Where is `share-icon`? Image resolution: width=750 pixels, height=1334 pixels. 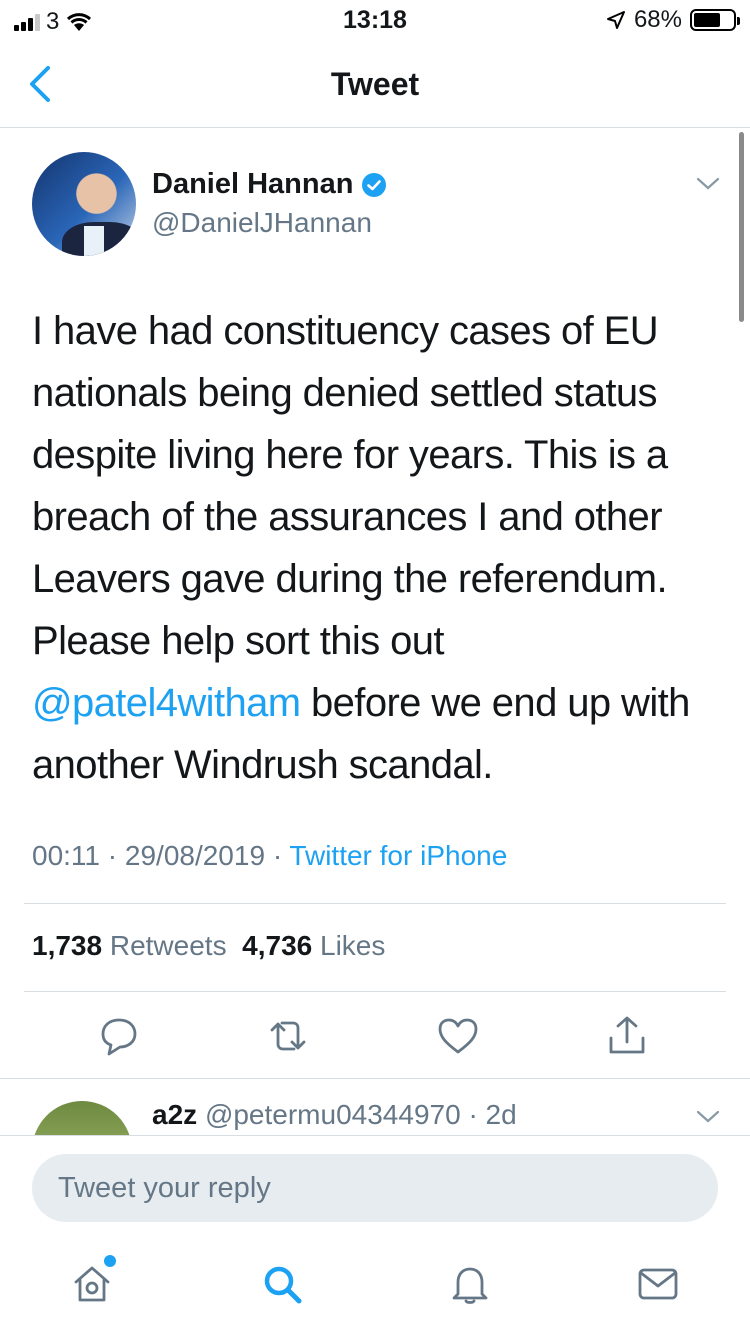 share-icon is located at coordinates (627, 1036).